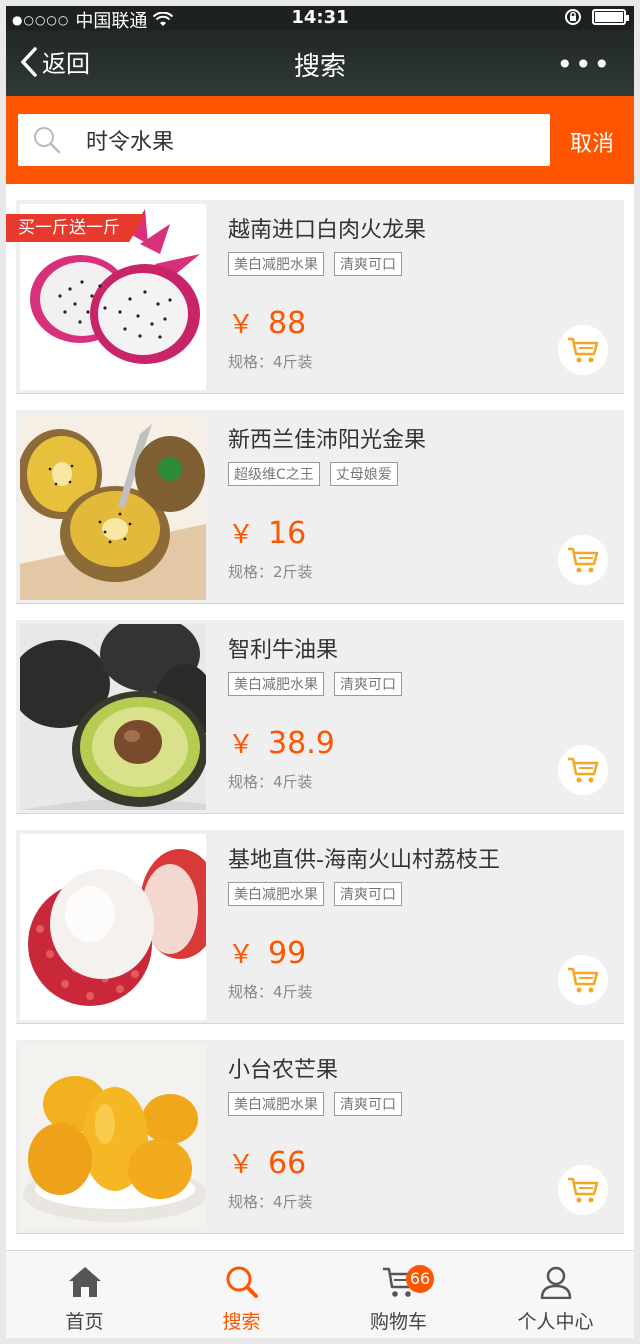 The width and height of the screenshot is (640, 1344). Describe the element at coordinates (418, 532) in the screenshot. I see `product-price: ￥ 16` at that location.